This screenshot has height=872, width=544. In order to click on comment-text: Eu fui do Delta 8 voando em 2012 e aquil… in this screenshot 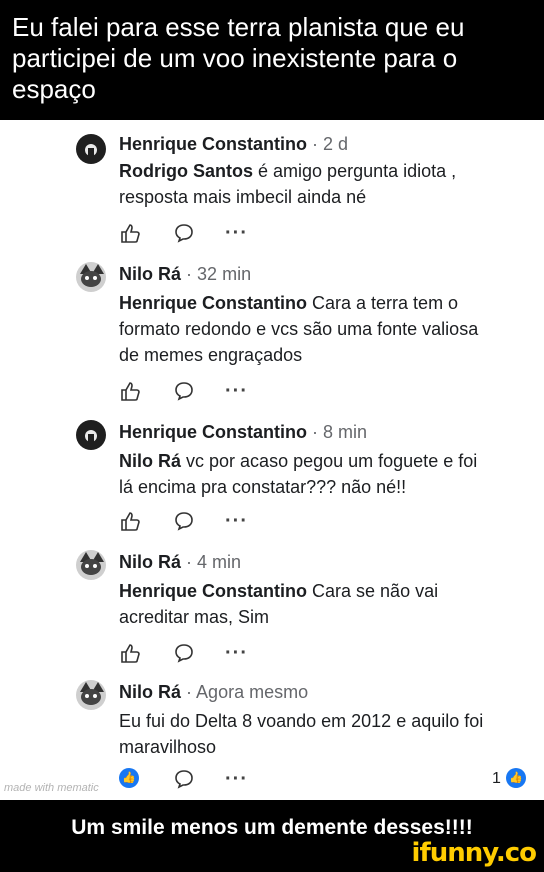, I will do `click(301, 721)`.